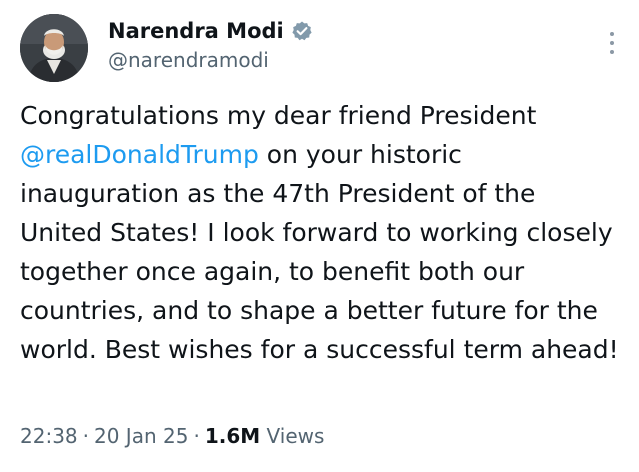 The height and width of the screenshot is (472, 639). Describe the element at coordinates (302, 31) in the screenshot. I see `verified-badge-icon` at that location.